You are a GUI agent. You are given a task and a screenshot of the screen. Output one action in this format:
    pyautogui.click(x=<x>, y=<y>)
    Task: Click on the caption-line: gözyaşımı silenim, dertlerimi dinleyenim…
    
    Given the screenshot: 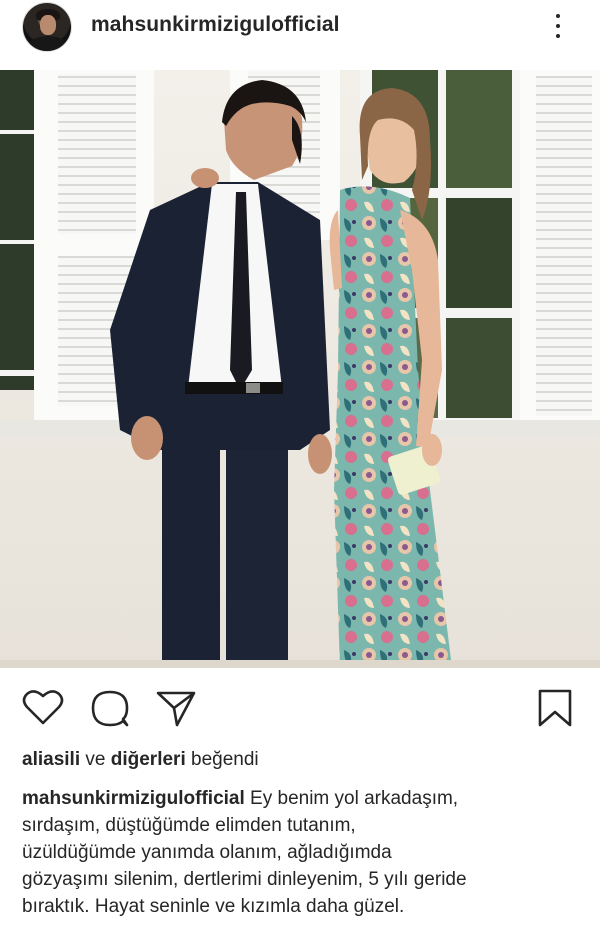 What is the action you would take?
    pyautogui.click(x=244, y=879)
    